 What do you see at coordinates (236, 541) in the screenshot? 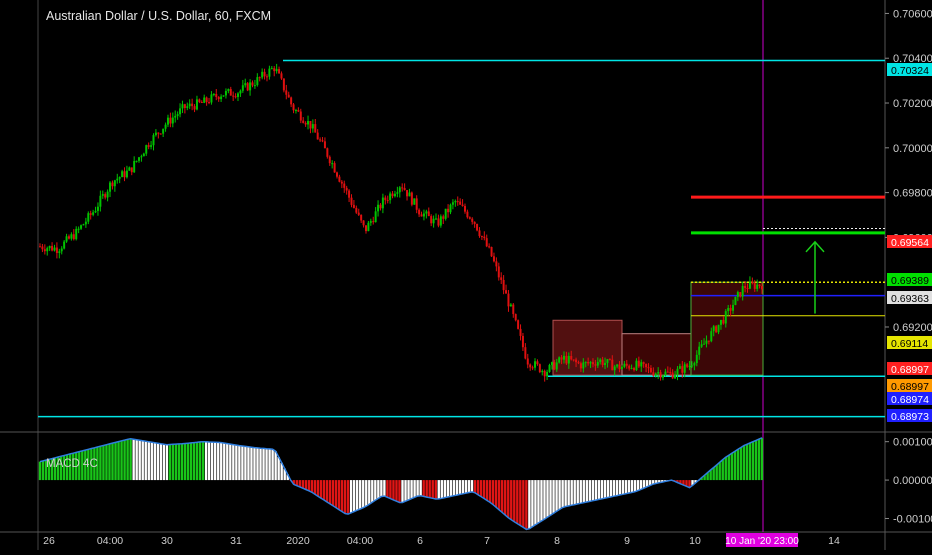
I see `time-tick-label: 31` at bounding box center [236, 541].